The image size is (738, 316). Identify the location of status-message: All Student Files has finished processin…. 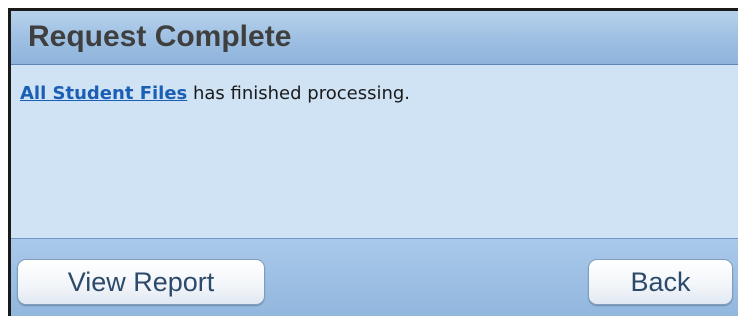
(215, 93).